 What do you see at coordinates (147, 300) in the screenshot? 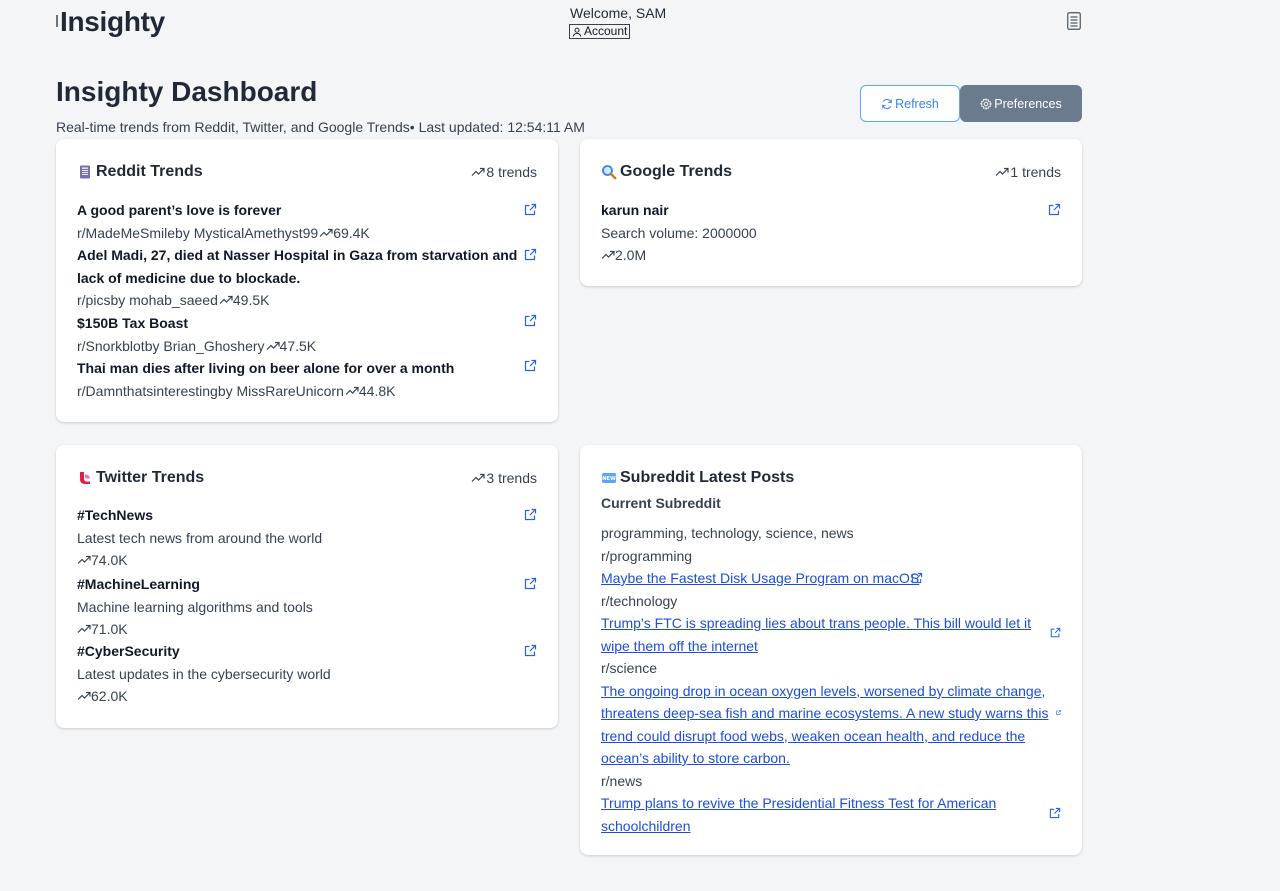
I see `post-author: r/picsby mohab_saeed` at bounding box center [147, 300].